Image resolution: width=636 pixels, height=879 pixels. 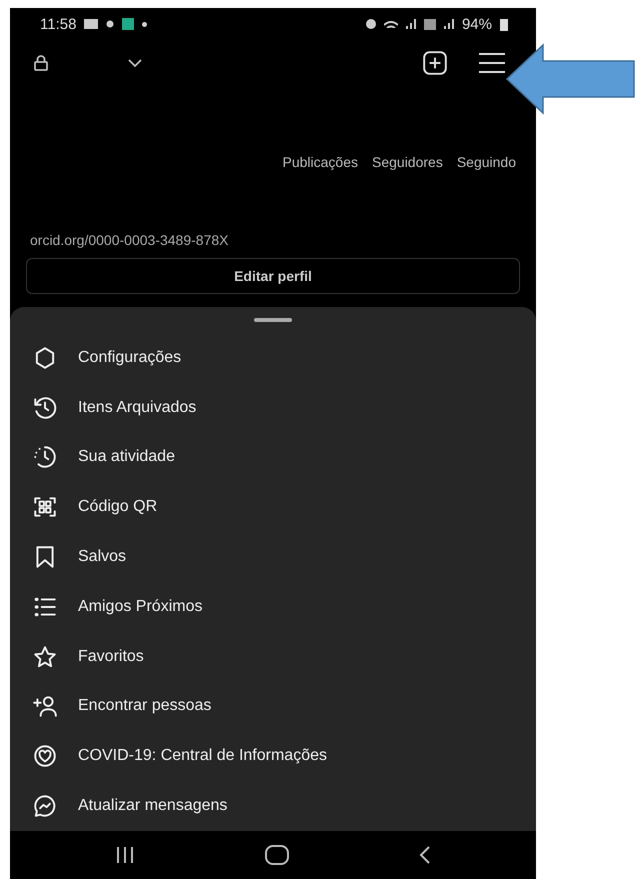 What do you see at coordinates (504, 24) in the screenshot?
I see `battery-icon` at bounding box center [504, 24].